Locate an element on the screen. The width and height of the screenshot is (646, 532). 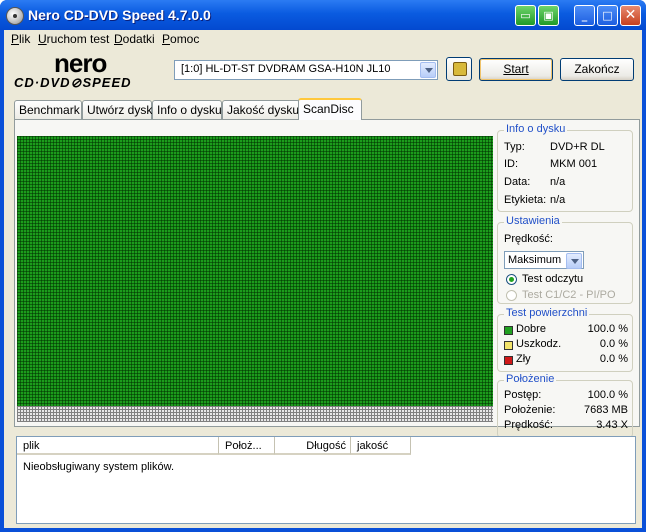
good-value: 100.0 % is located at coordinates (607, 329).